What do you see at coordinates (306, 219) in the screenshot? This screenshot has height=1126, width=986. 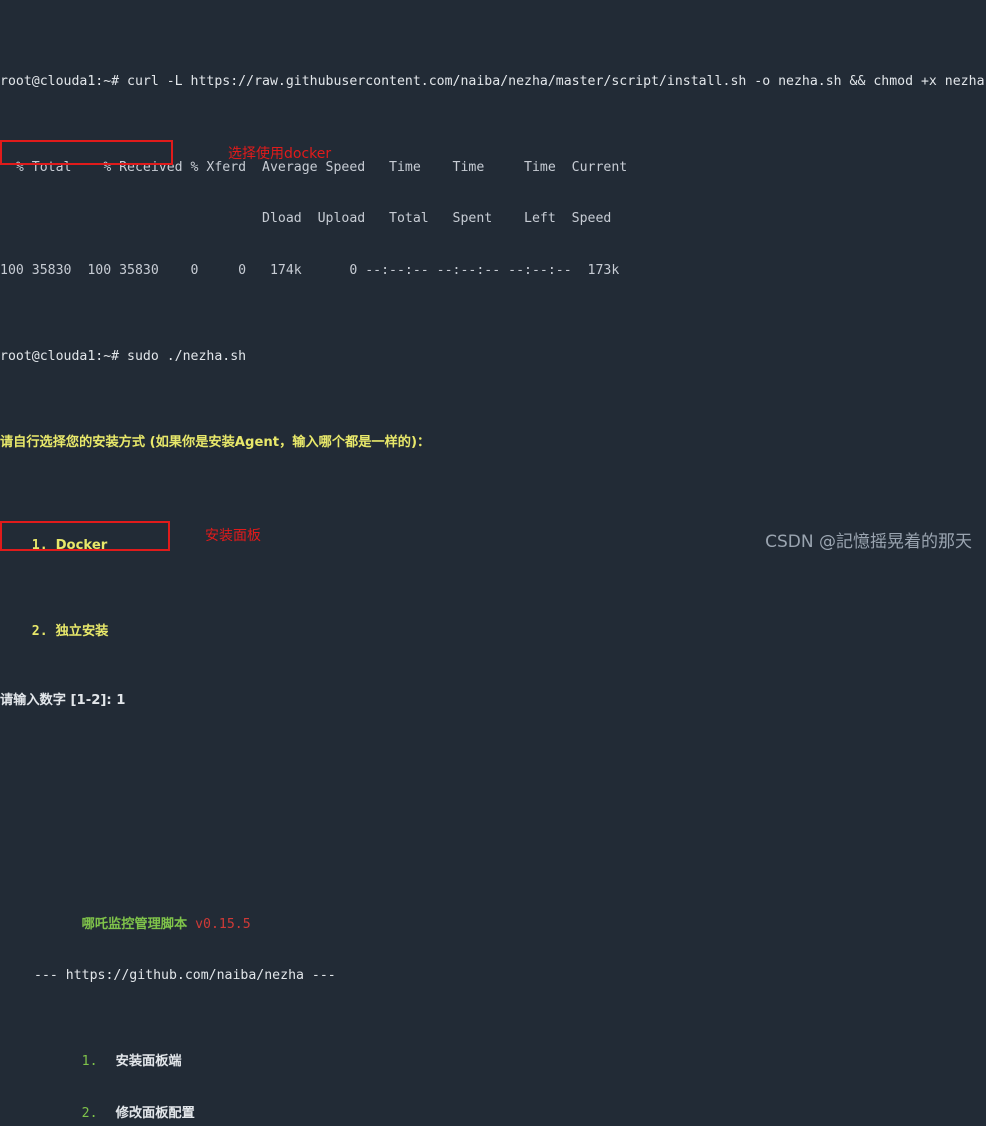 I see `terminal-line-curl-header-2: Dload Upload Total Spent Left Speed` at bounding box center [306, 219].